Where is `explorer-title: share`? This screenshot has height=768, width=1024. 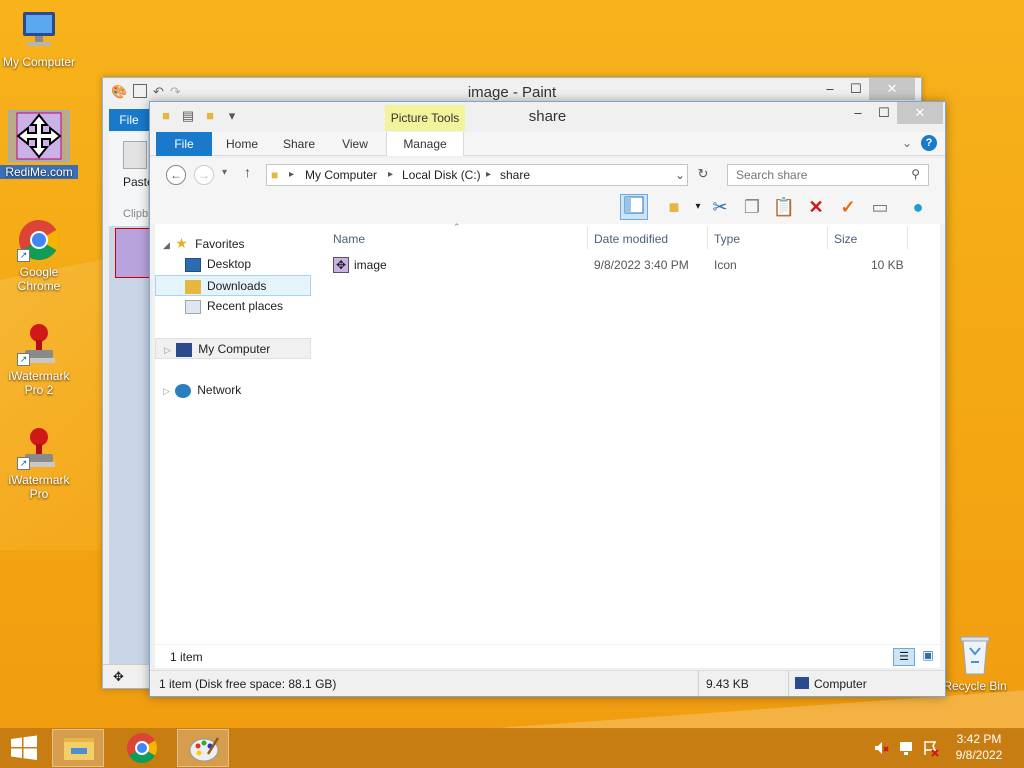 explorer-title: share is located at coordinates (547, 116).